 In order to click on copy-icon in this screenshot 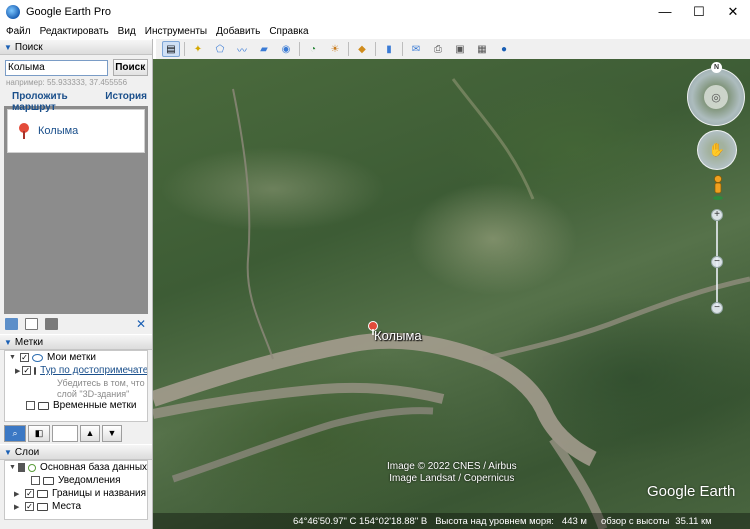, I will do `click(31, 324)`.